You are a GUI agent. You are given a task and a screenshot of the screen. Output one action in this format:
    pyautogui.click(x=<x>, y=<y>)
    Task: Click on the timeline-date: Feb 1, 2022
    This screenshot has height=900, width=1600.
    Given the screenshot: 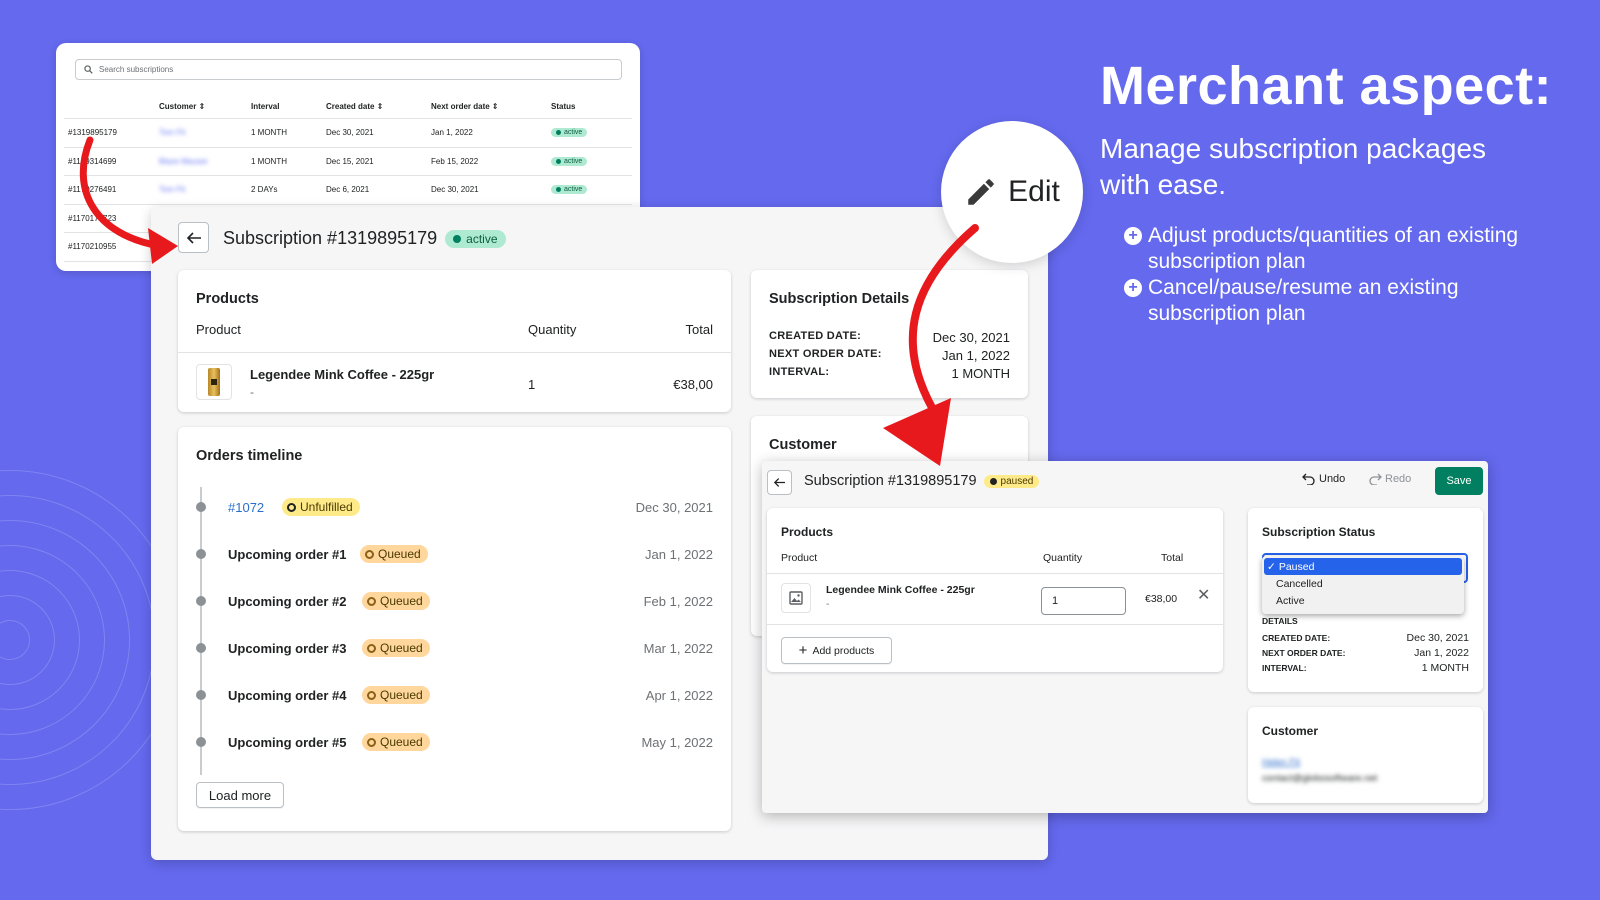 What is the action you would take?
    pyautogui.click(x=678, y=601)
    